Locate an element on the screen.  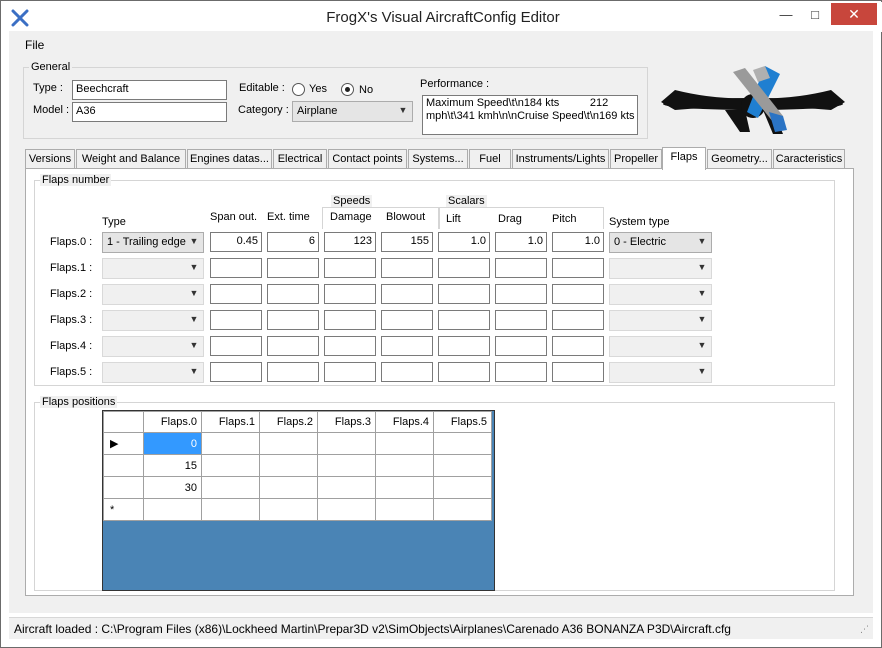
ext-time-field: 6 is located at coordinates (293, 242).